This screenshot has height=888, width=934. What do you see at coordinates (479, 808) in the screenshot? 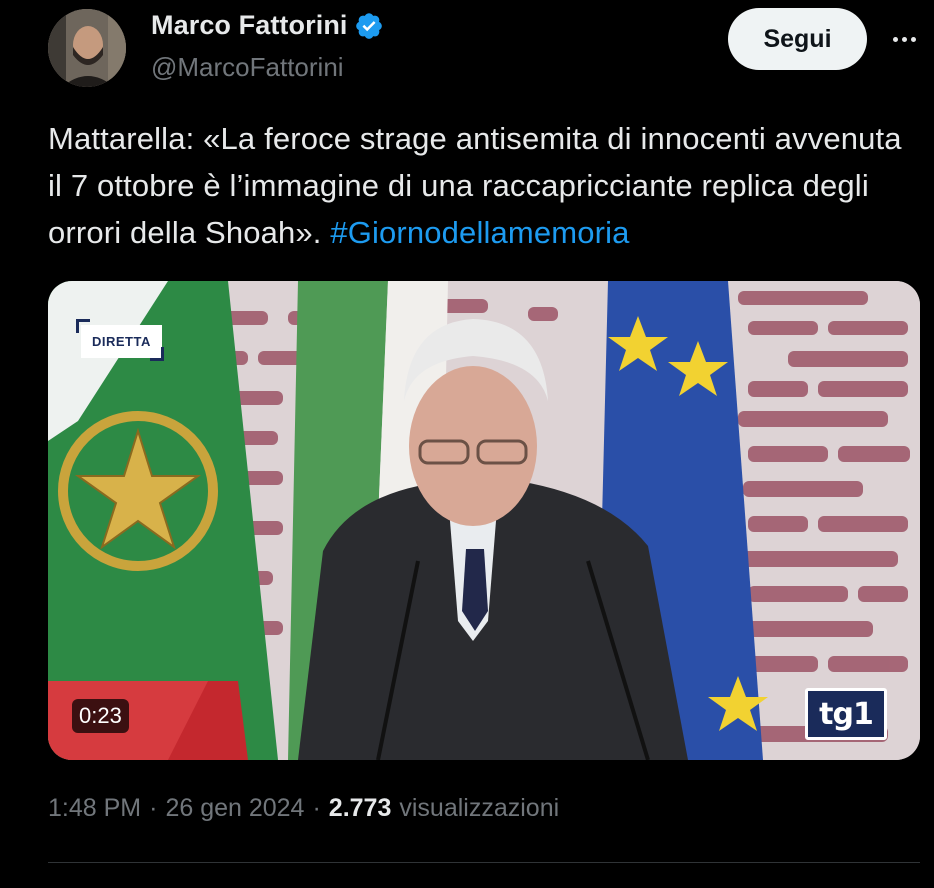
I see `views-label: visualizzazioni` at bounding box center [479, 808].